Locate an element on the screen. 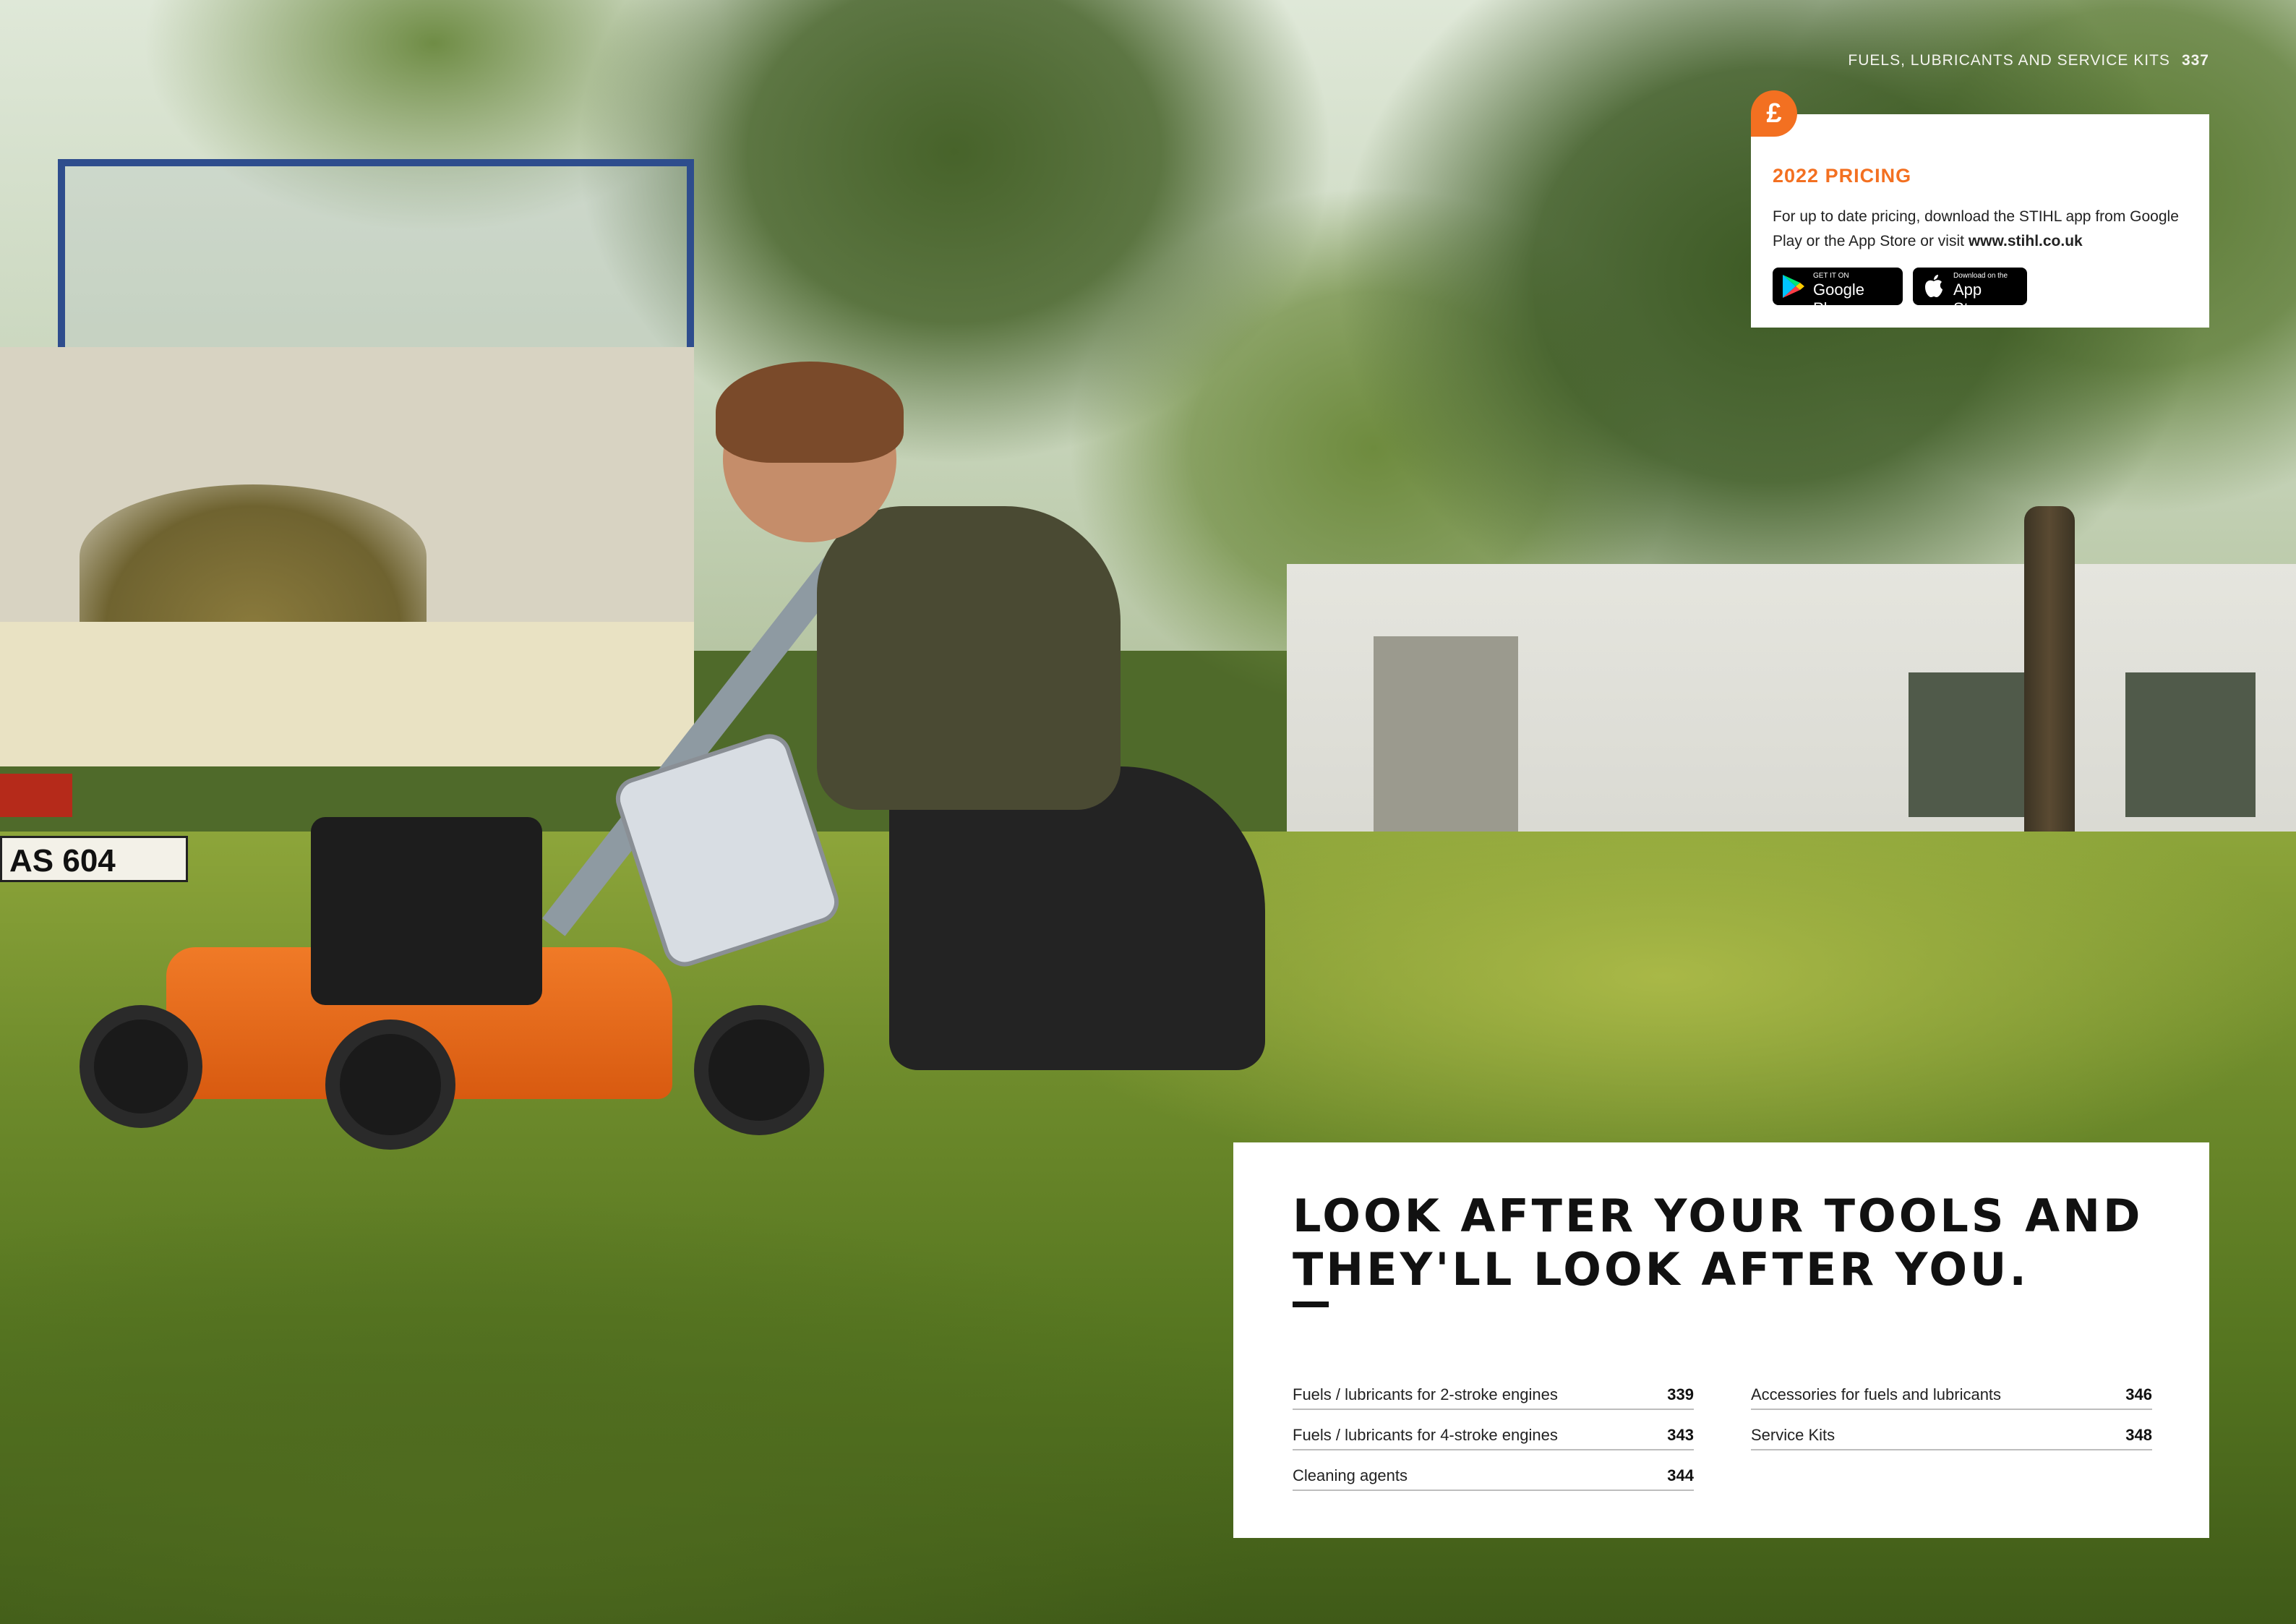 The image size is (2296, 1624). google-play-icon is located at coordinates (1793, 286).